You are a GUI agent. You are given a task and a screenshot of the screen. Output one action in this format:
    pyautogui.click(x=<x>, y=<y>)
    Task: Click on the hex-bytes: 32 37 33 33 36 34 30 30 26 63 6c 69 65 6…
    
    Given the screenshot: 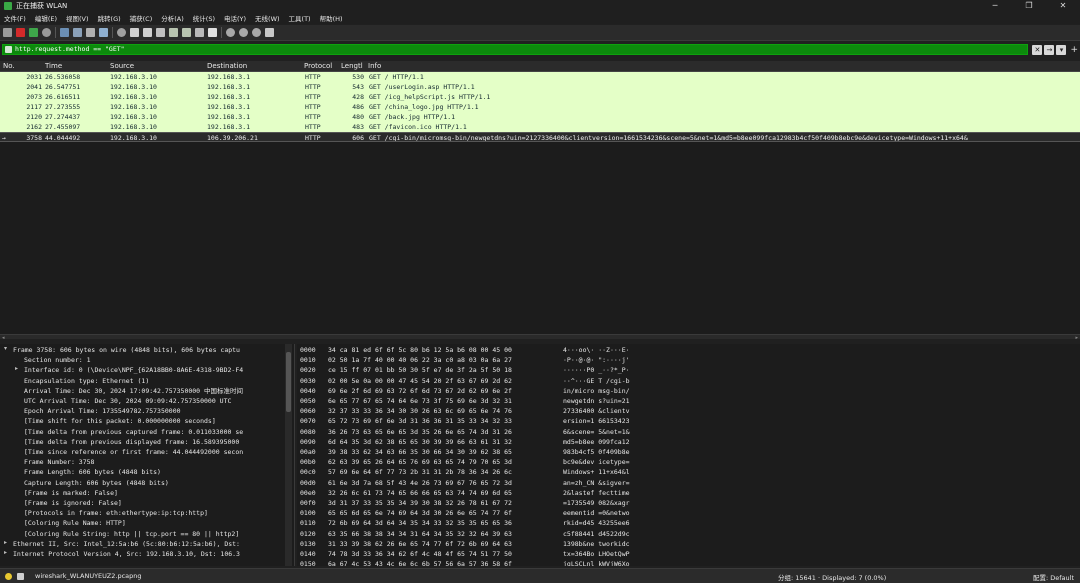 What is the action you would take?
    pyautogui.click(x=420, y=411)
    